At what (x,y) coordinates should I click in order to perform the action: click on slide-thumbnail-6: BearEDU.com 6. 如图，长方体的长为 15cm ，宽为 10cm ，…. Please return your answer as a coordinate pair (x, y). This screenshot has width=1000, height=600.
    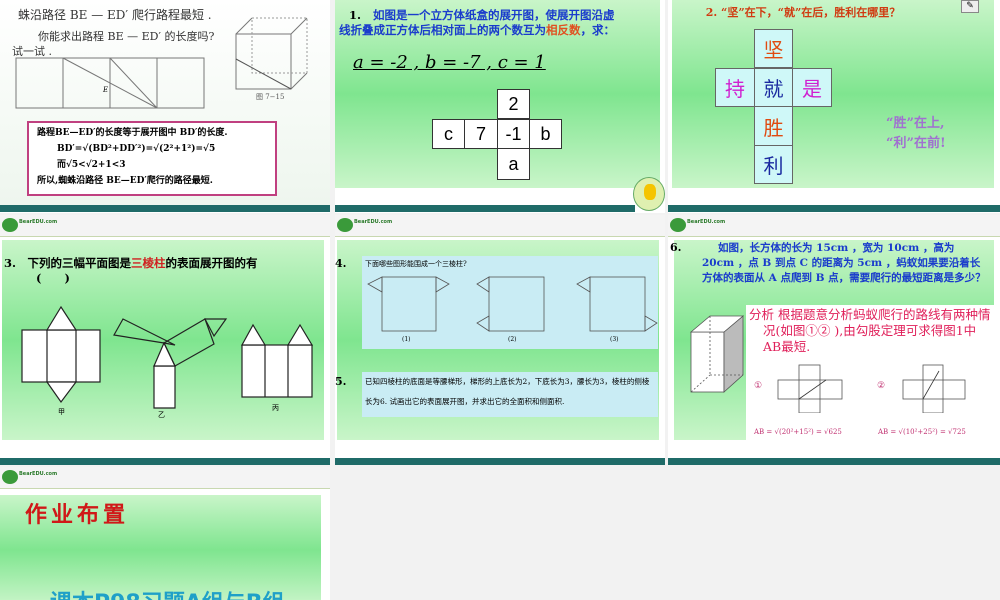
    Looking at the image, I should click on (834, 340).